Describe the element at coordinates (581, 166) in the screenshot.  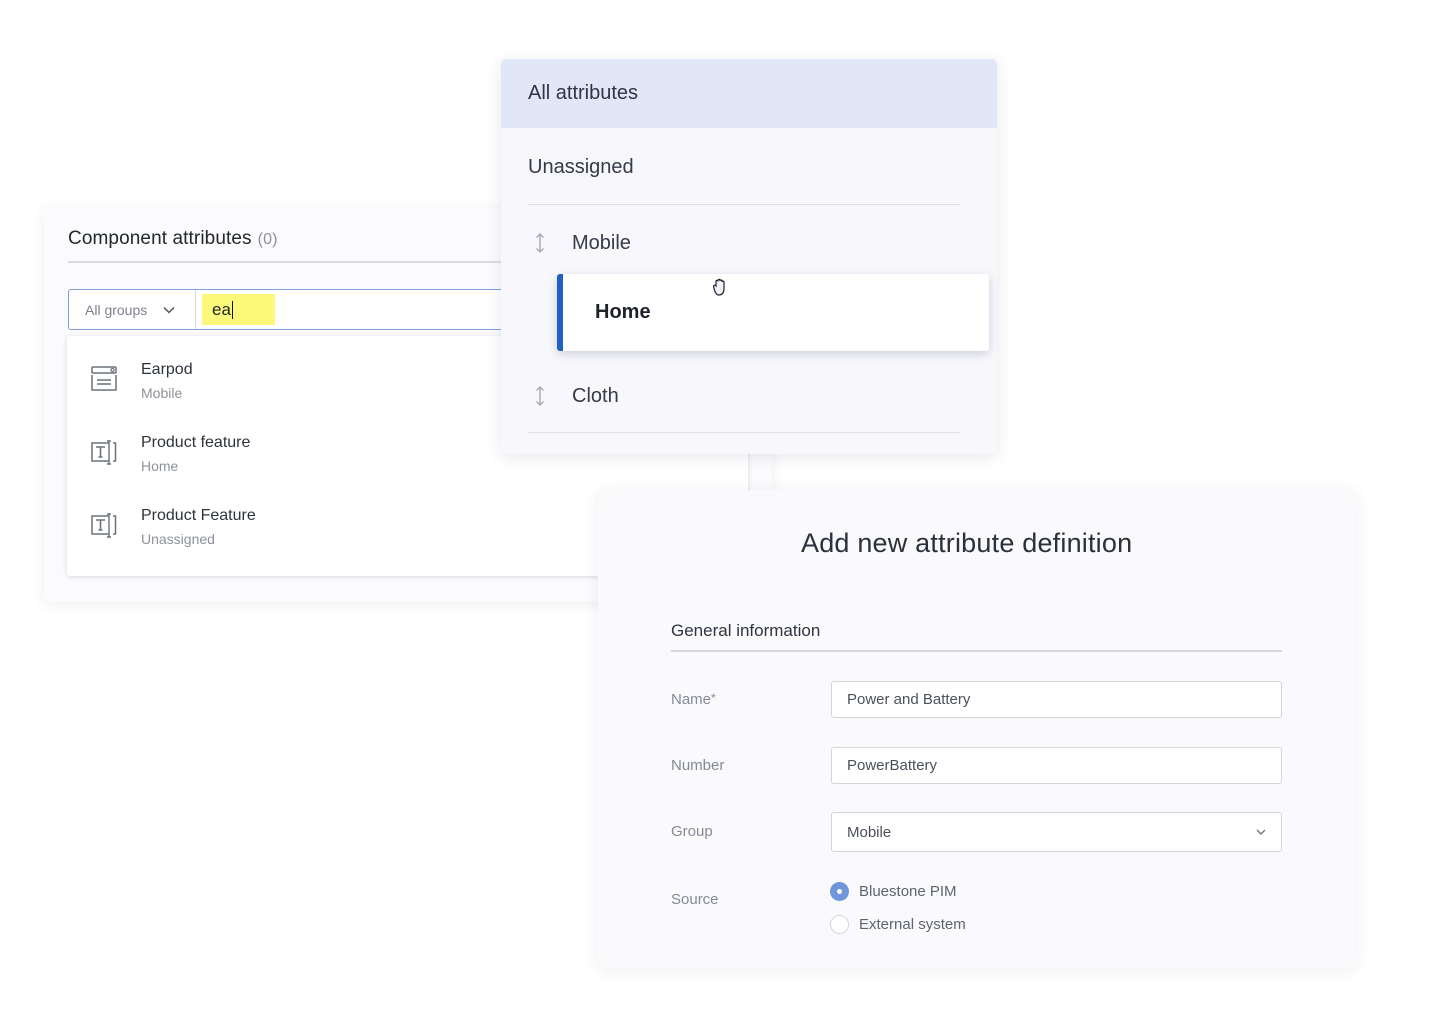
I see `unassigned-label: Unassigned` at that location.